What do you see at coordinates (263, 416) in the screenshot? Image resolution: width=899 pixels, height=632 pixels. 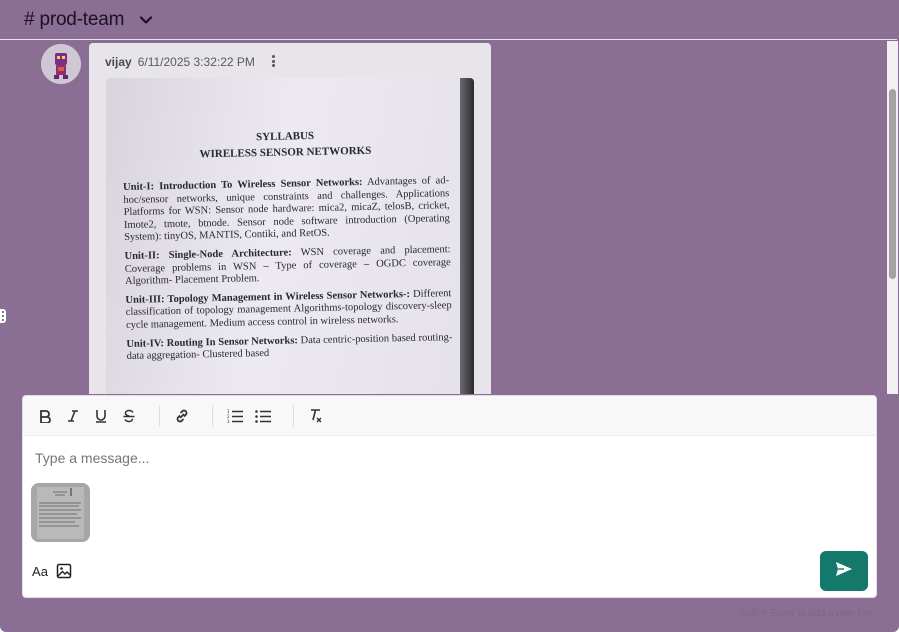 I see `bullet-list-icon` at bounding box center [263, 416].